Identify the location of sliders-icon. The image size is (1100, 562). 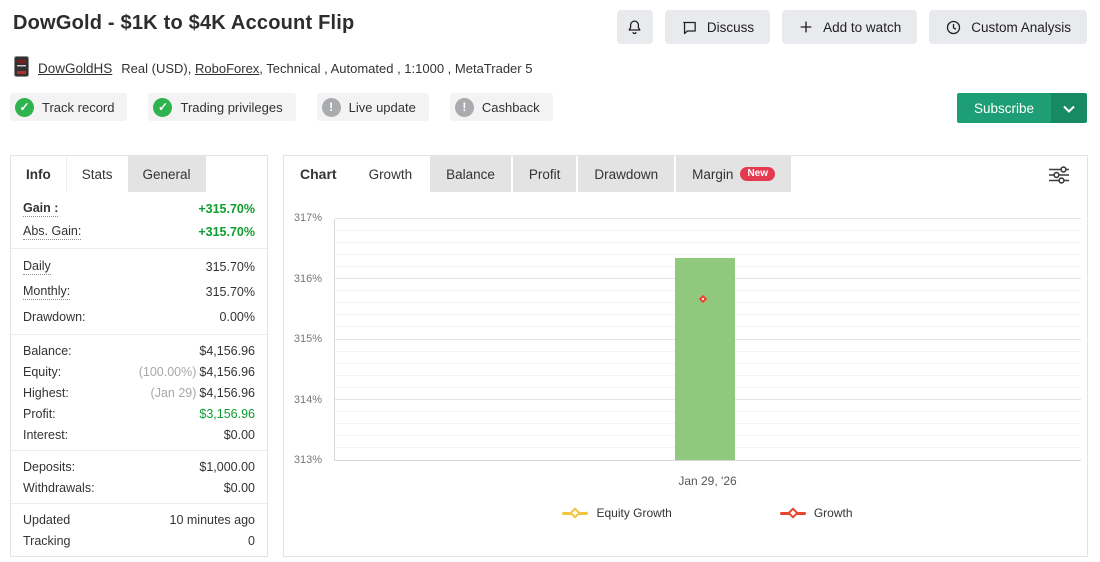
(1059, 176).